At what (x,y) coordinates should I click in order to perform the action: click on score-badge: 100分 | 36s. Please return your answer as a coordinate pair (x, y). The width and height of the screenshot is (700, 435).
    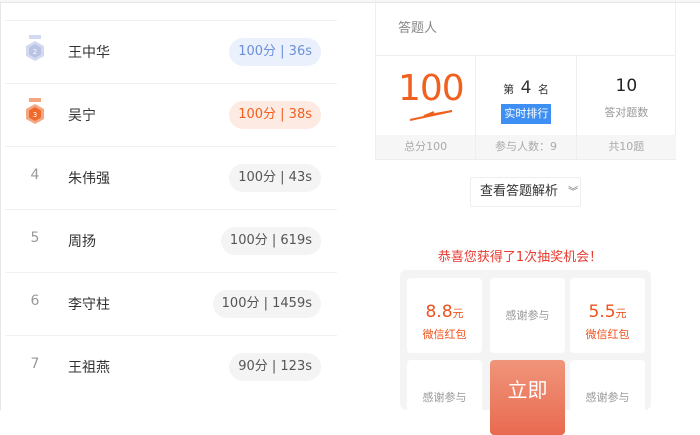
    Looking at the image, I should click on (275, 52).